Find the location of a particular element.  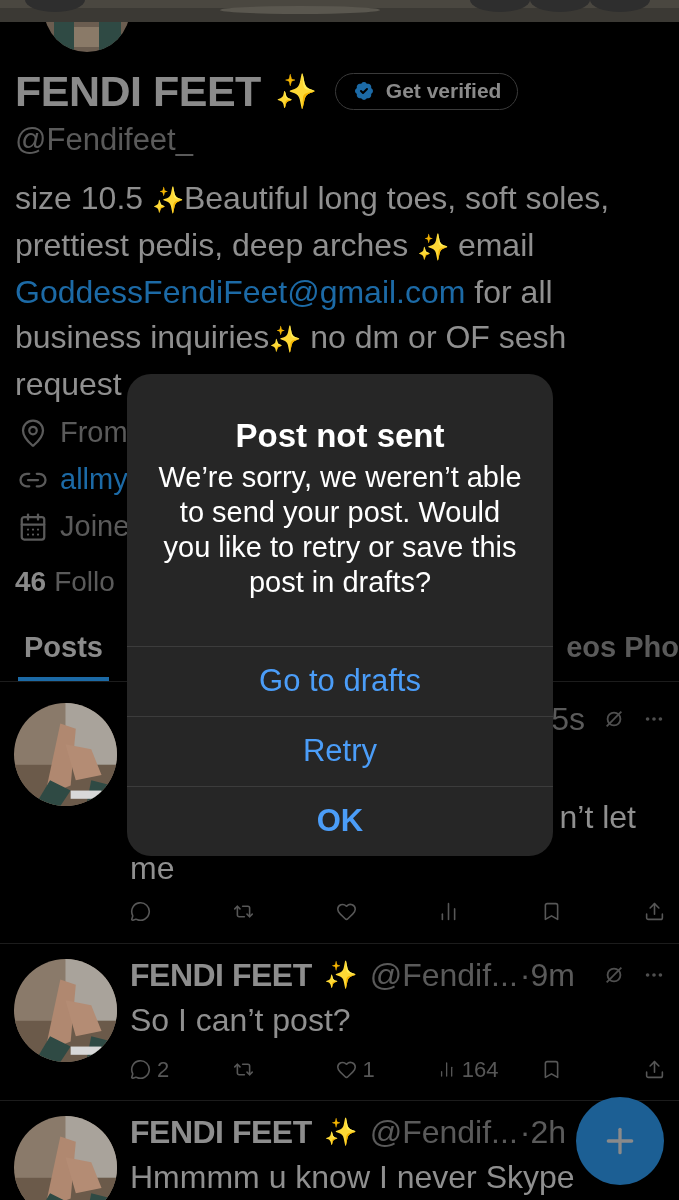

post-time: ·2h is located at coordinates (542, 1132).